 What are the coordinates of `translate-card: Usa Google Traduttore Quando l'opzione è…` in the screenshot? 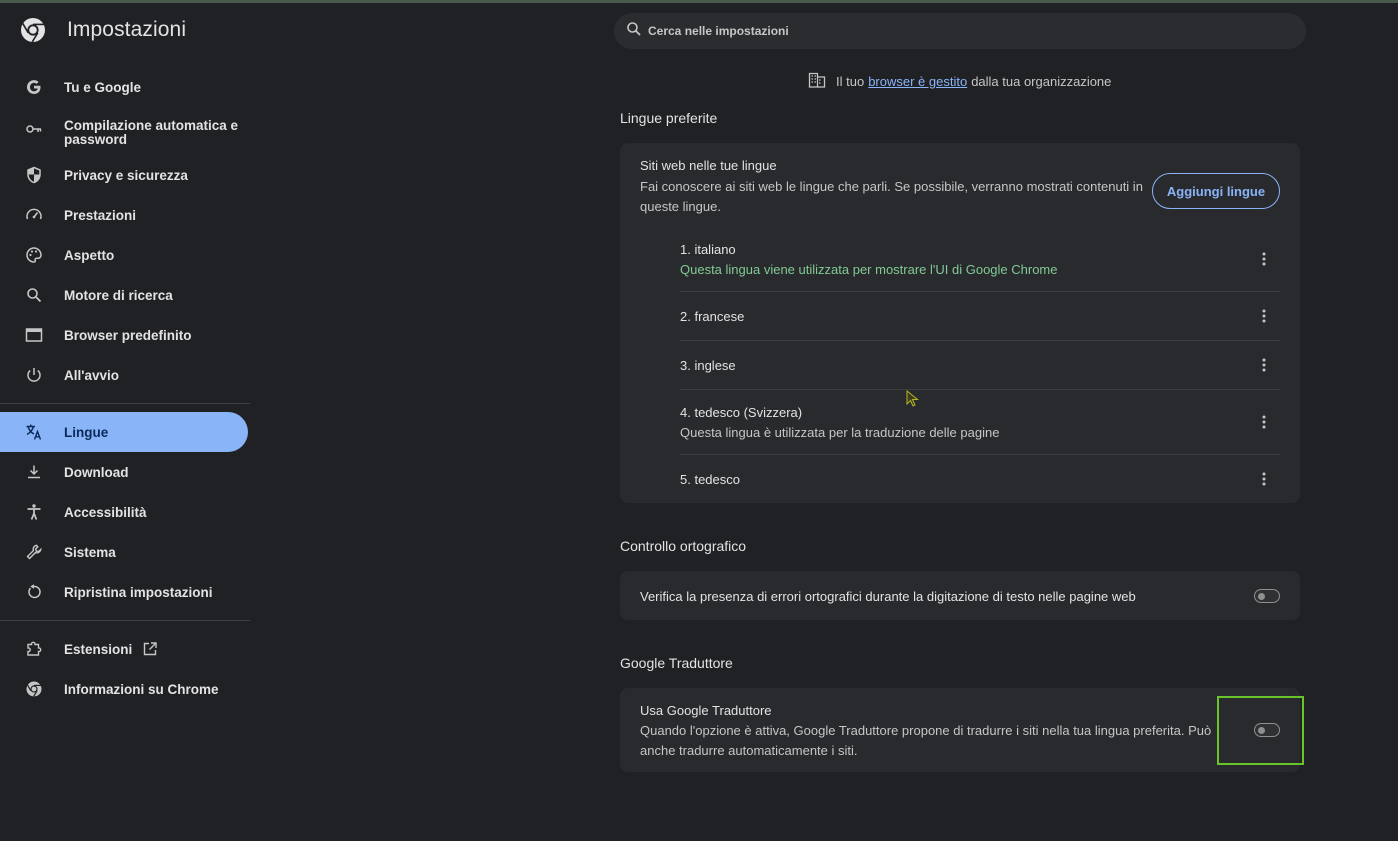 It's located at (960, 730).